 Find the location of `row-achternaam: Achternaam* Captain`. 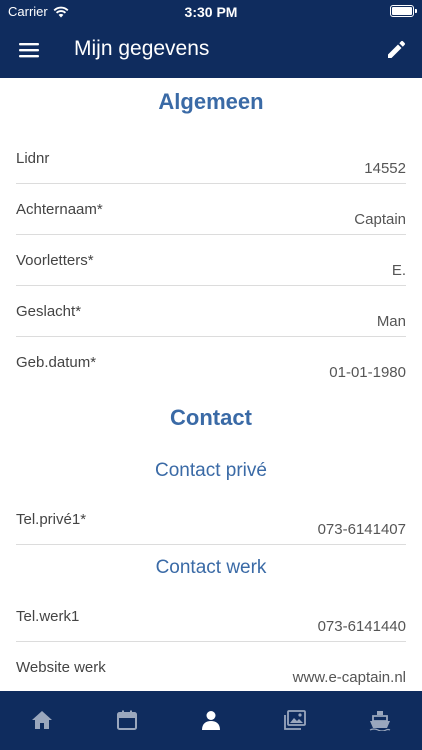

row-achternaam: Achternaam* Captain is located at coordinates (211, 210).